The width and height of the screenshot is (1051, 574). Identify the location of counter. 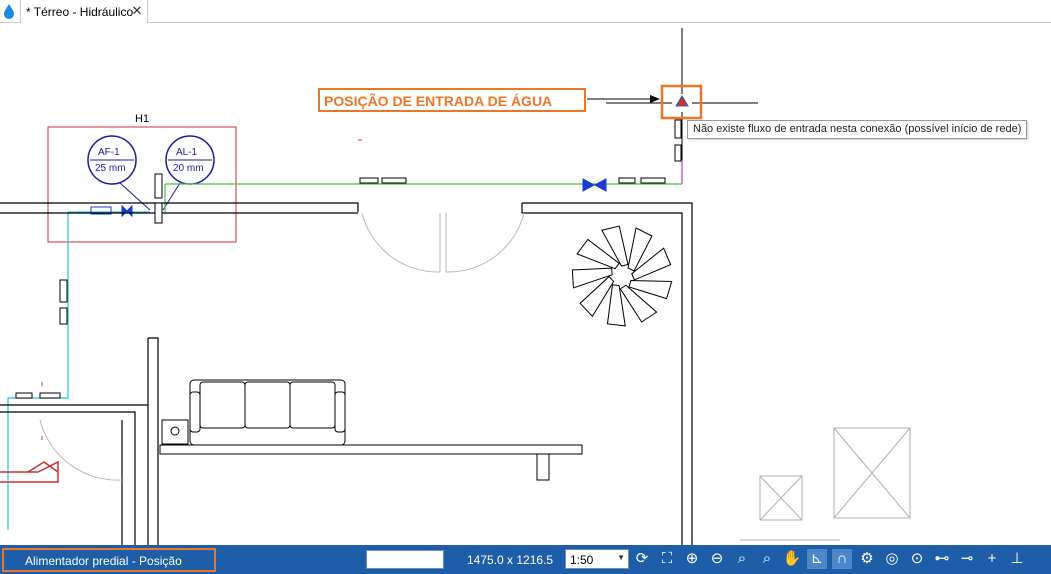
(371, 462).